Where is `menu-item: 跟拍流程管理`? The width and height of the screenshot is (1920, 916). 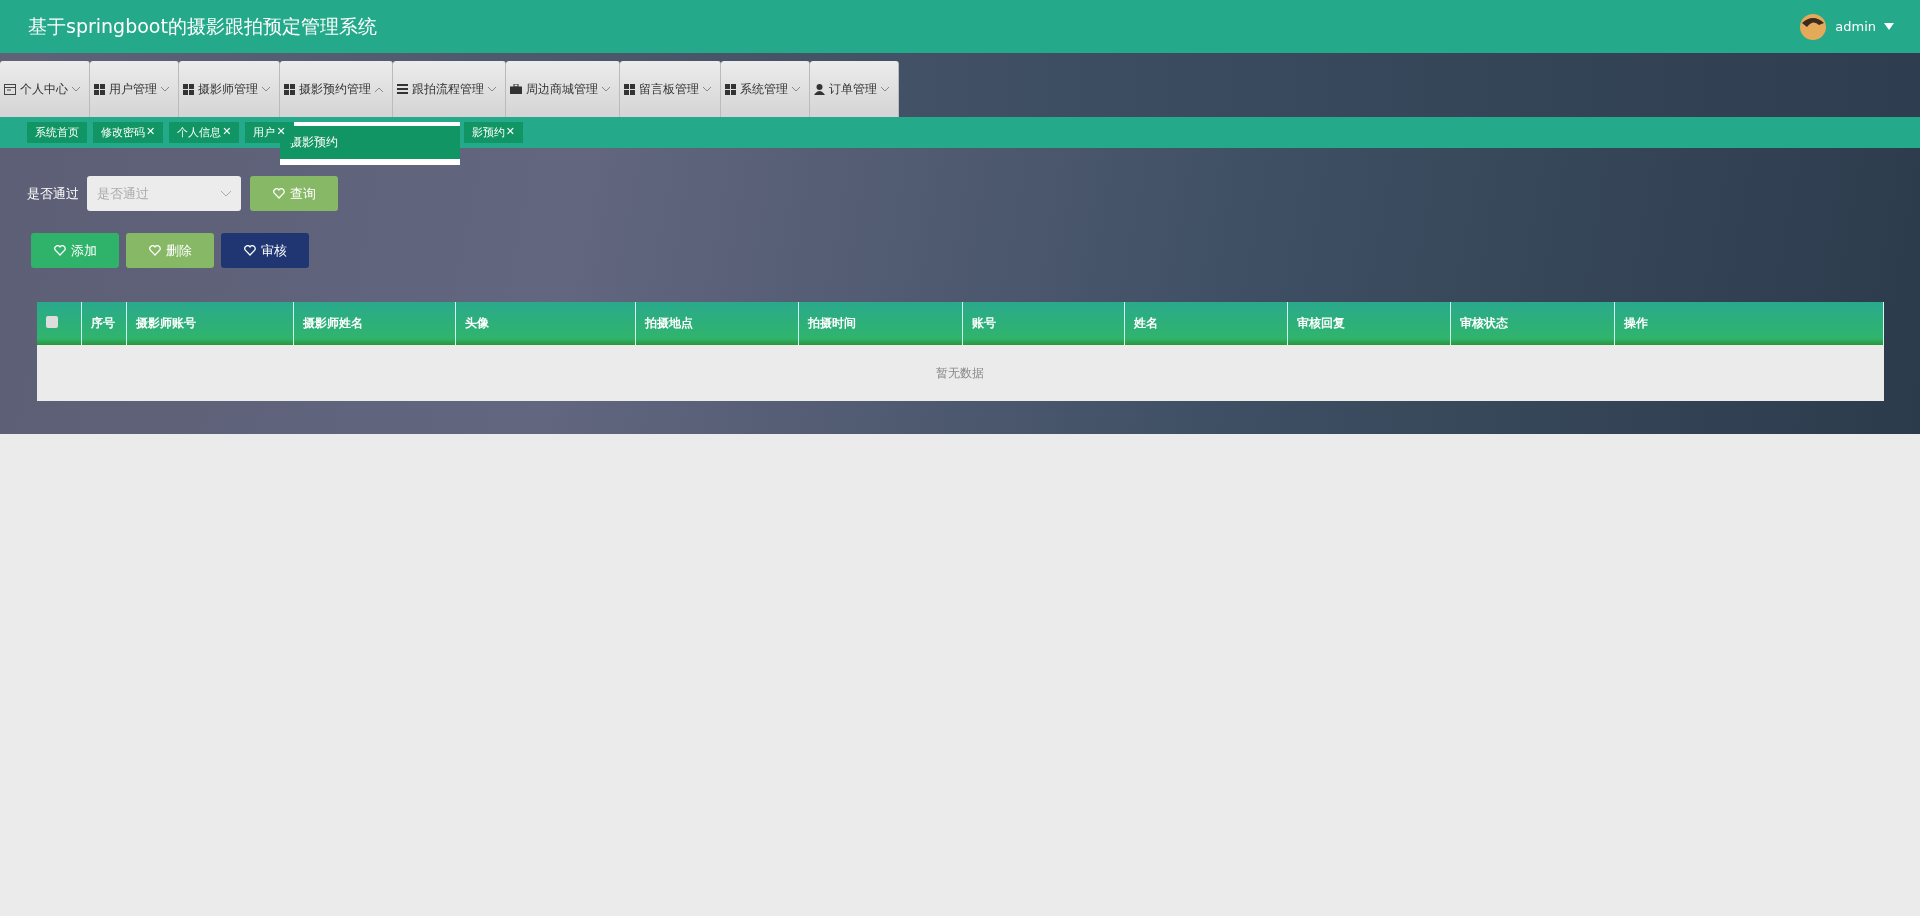
menu-item: 跟拍流程管理 is located at coordinates (449, 89).